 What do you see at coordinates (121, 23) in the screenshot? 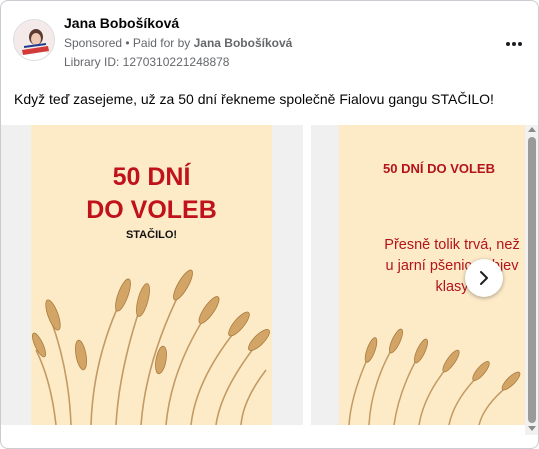
I see `author-name: Jana Bobošíková` at bounding box center [121, 23].